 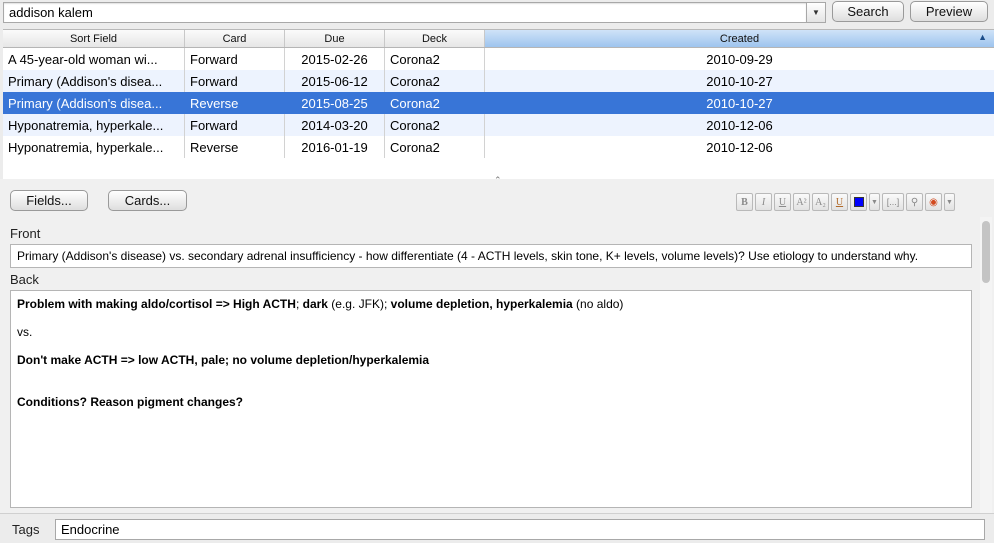 What do you see at coordinates (25, 332) in the screenshot?
I see `back-text: vs.` at bounding box center [25, 332].